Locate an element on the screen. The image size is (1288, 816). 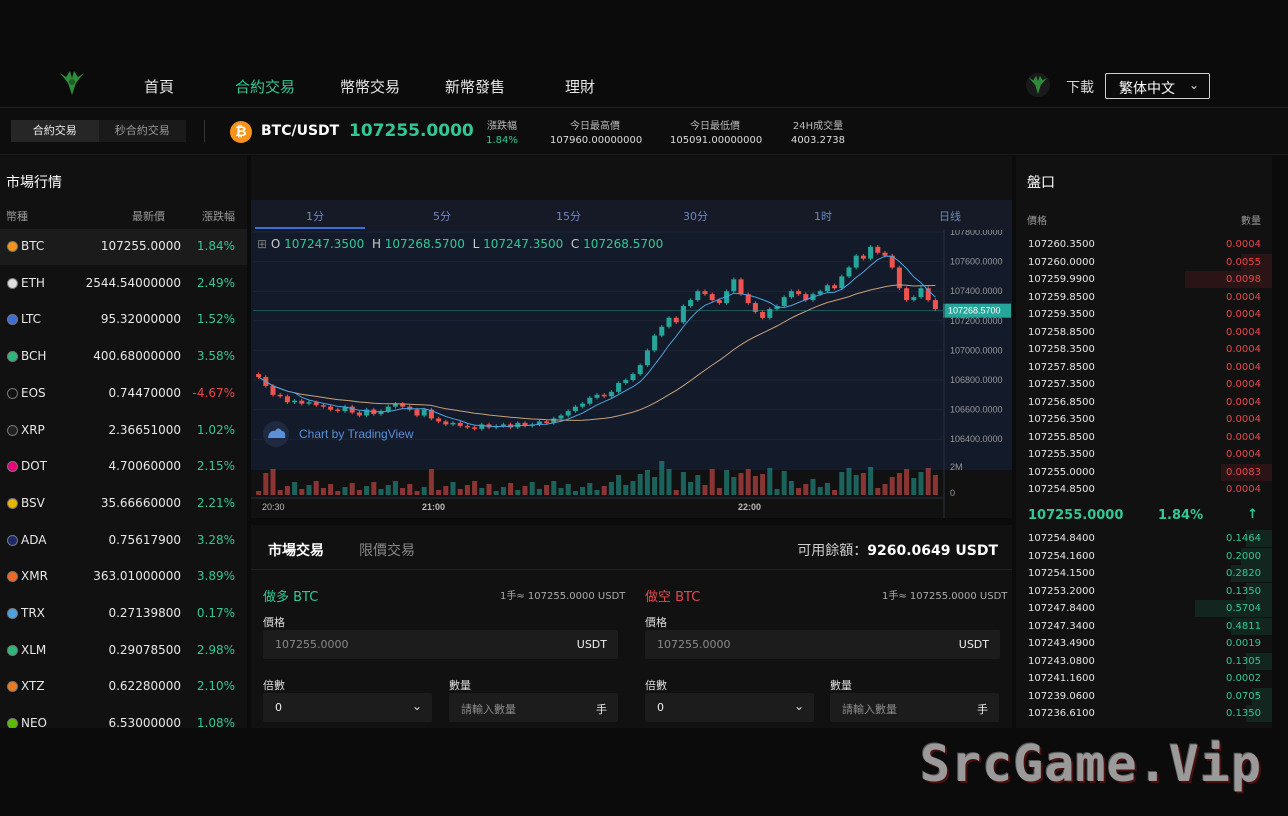
bid-row: 107236.6100 0.1350 is located at coordinates (1144, 713).